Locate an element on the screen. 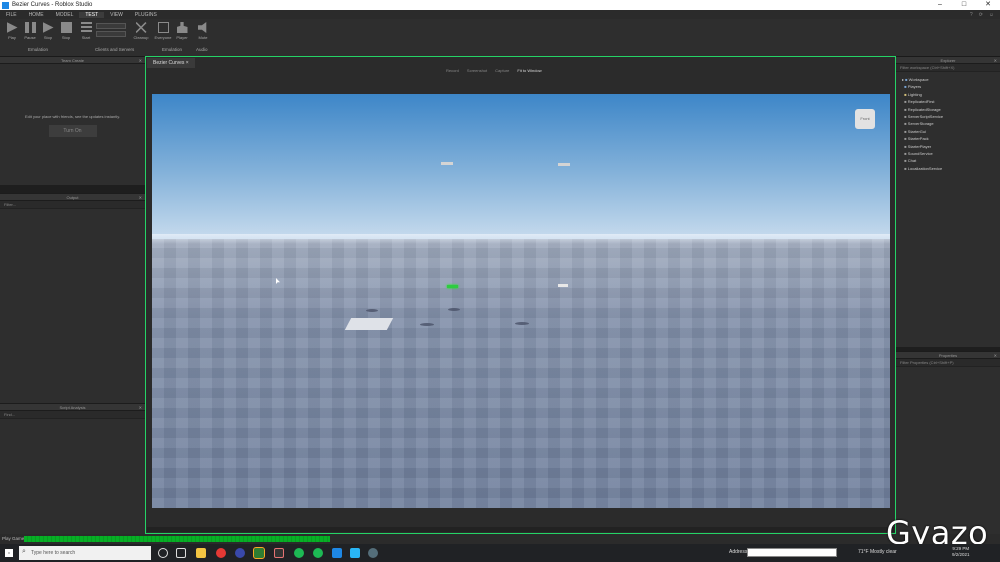  app-icon-gray is located at coordinates (373, 553).